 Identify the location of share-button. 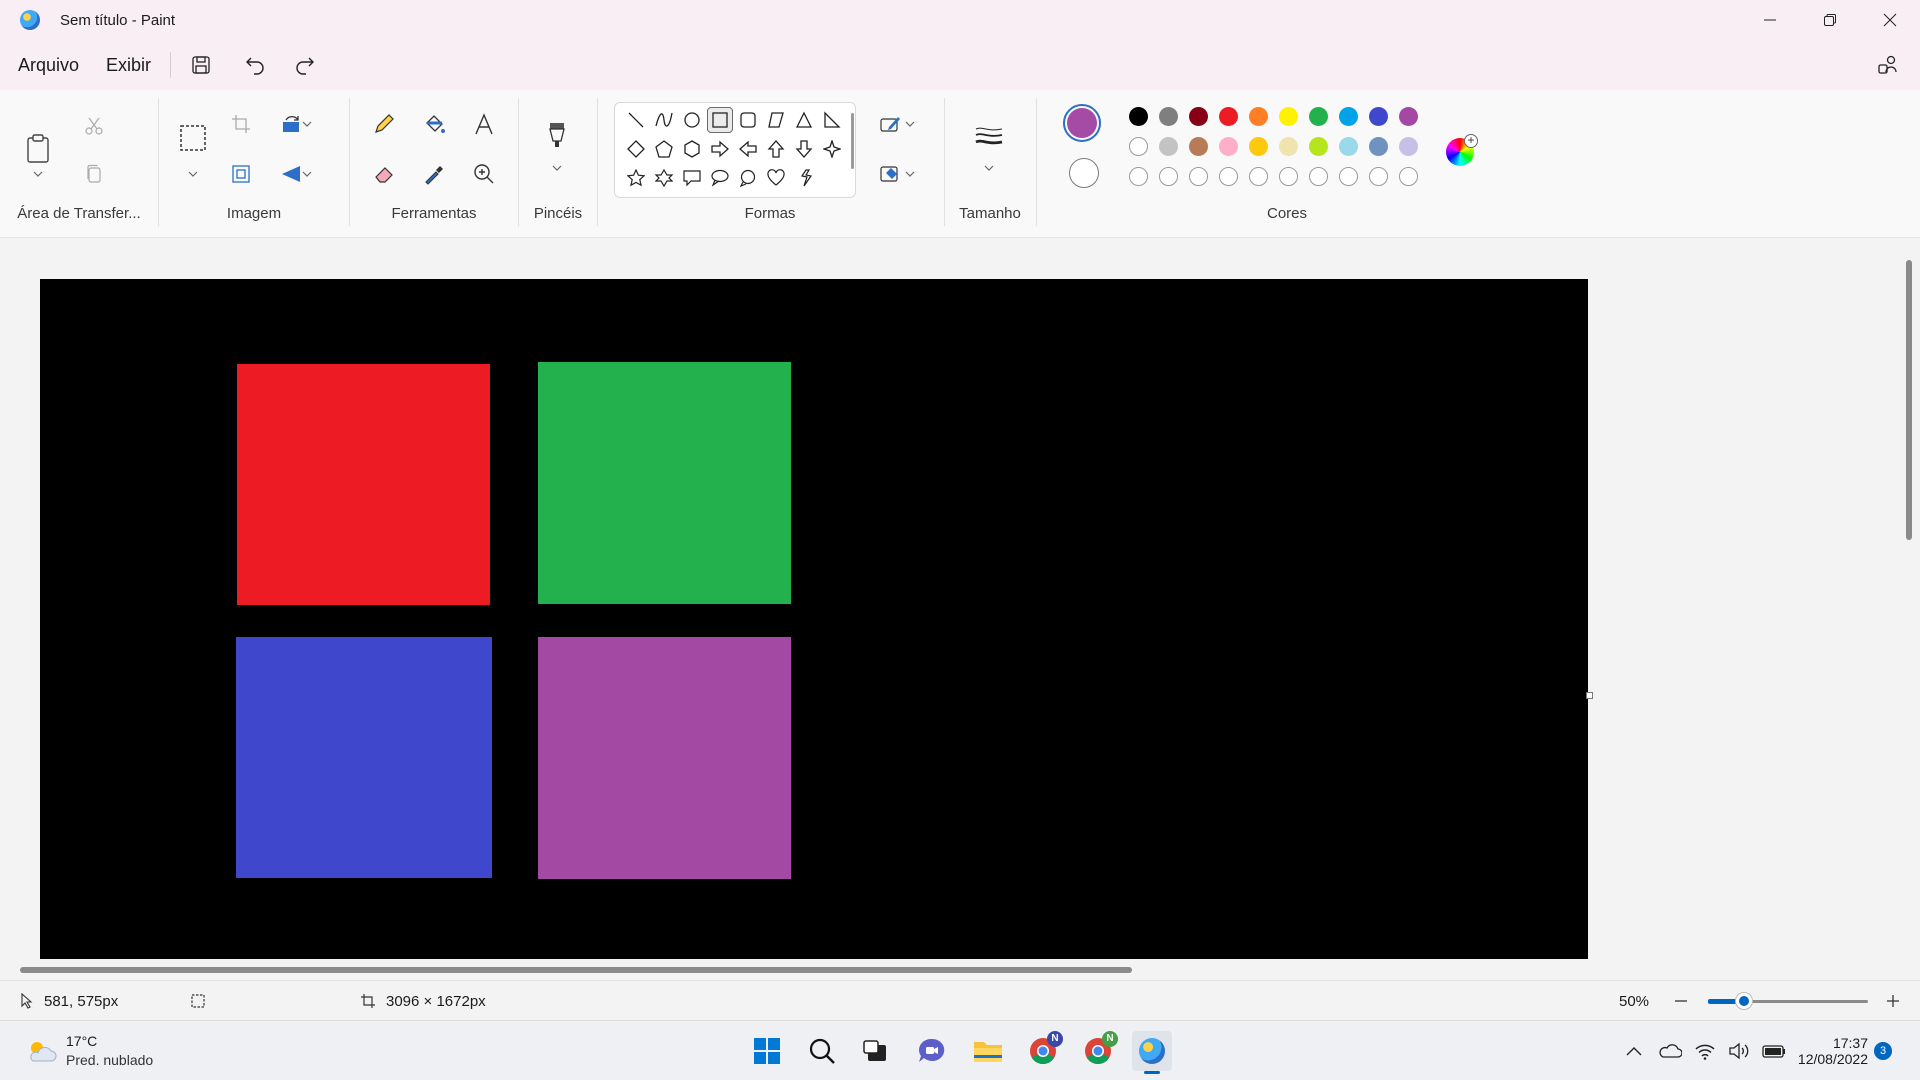
(1888, 65).